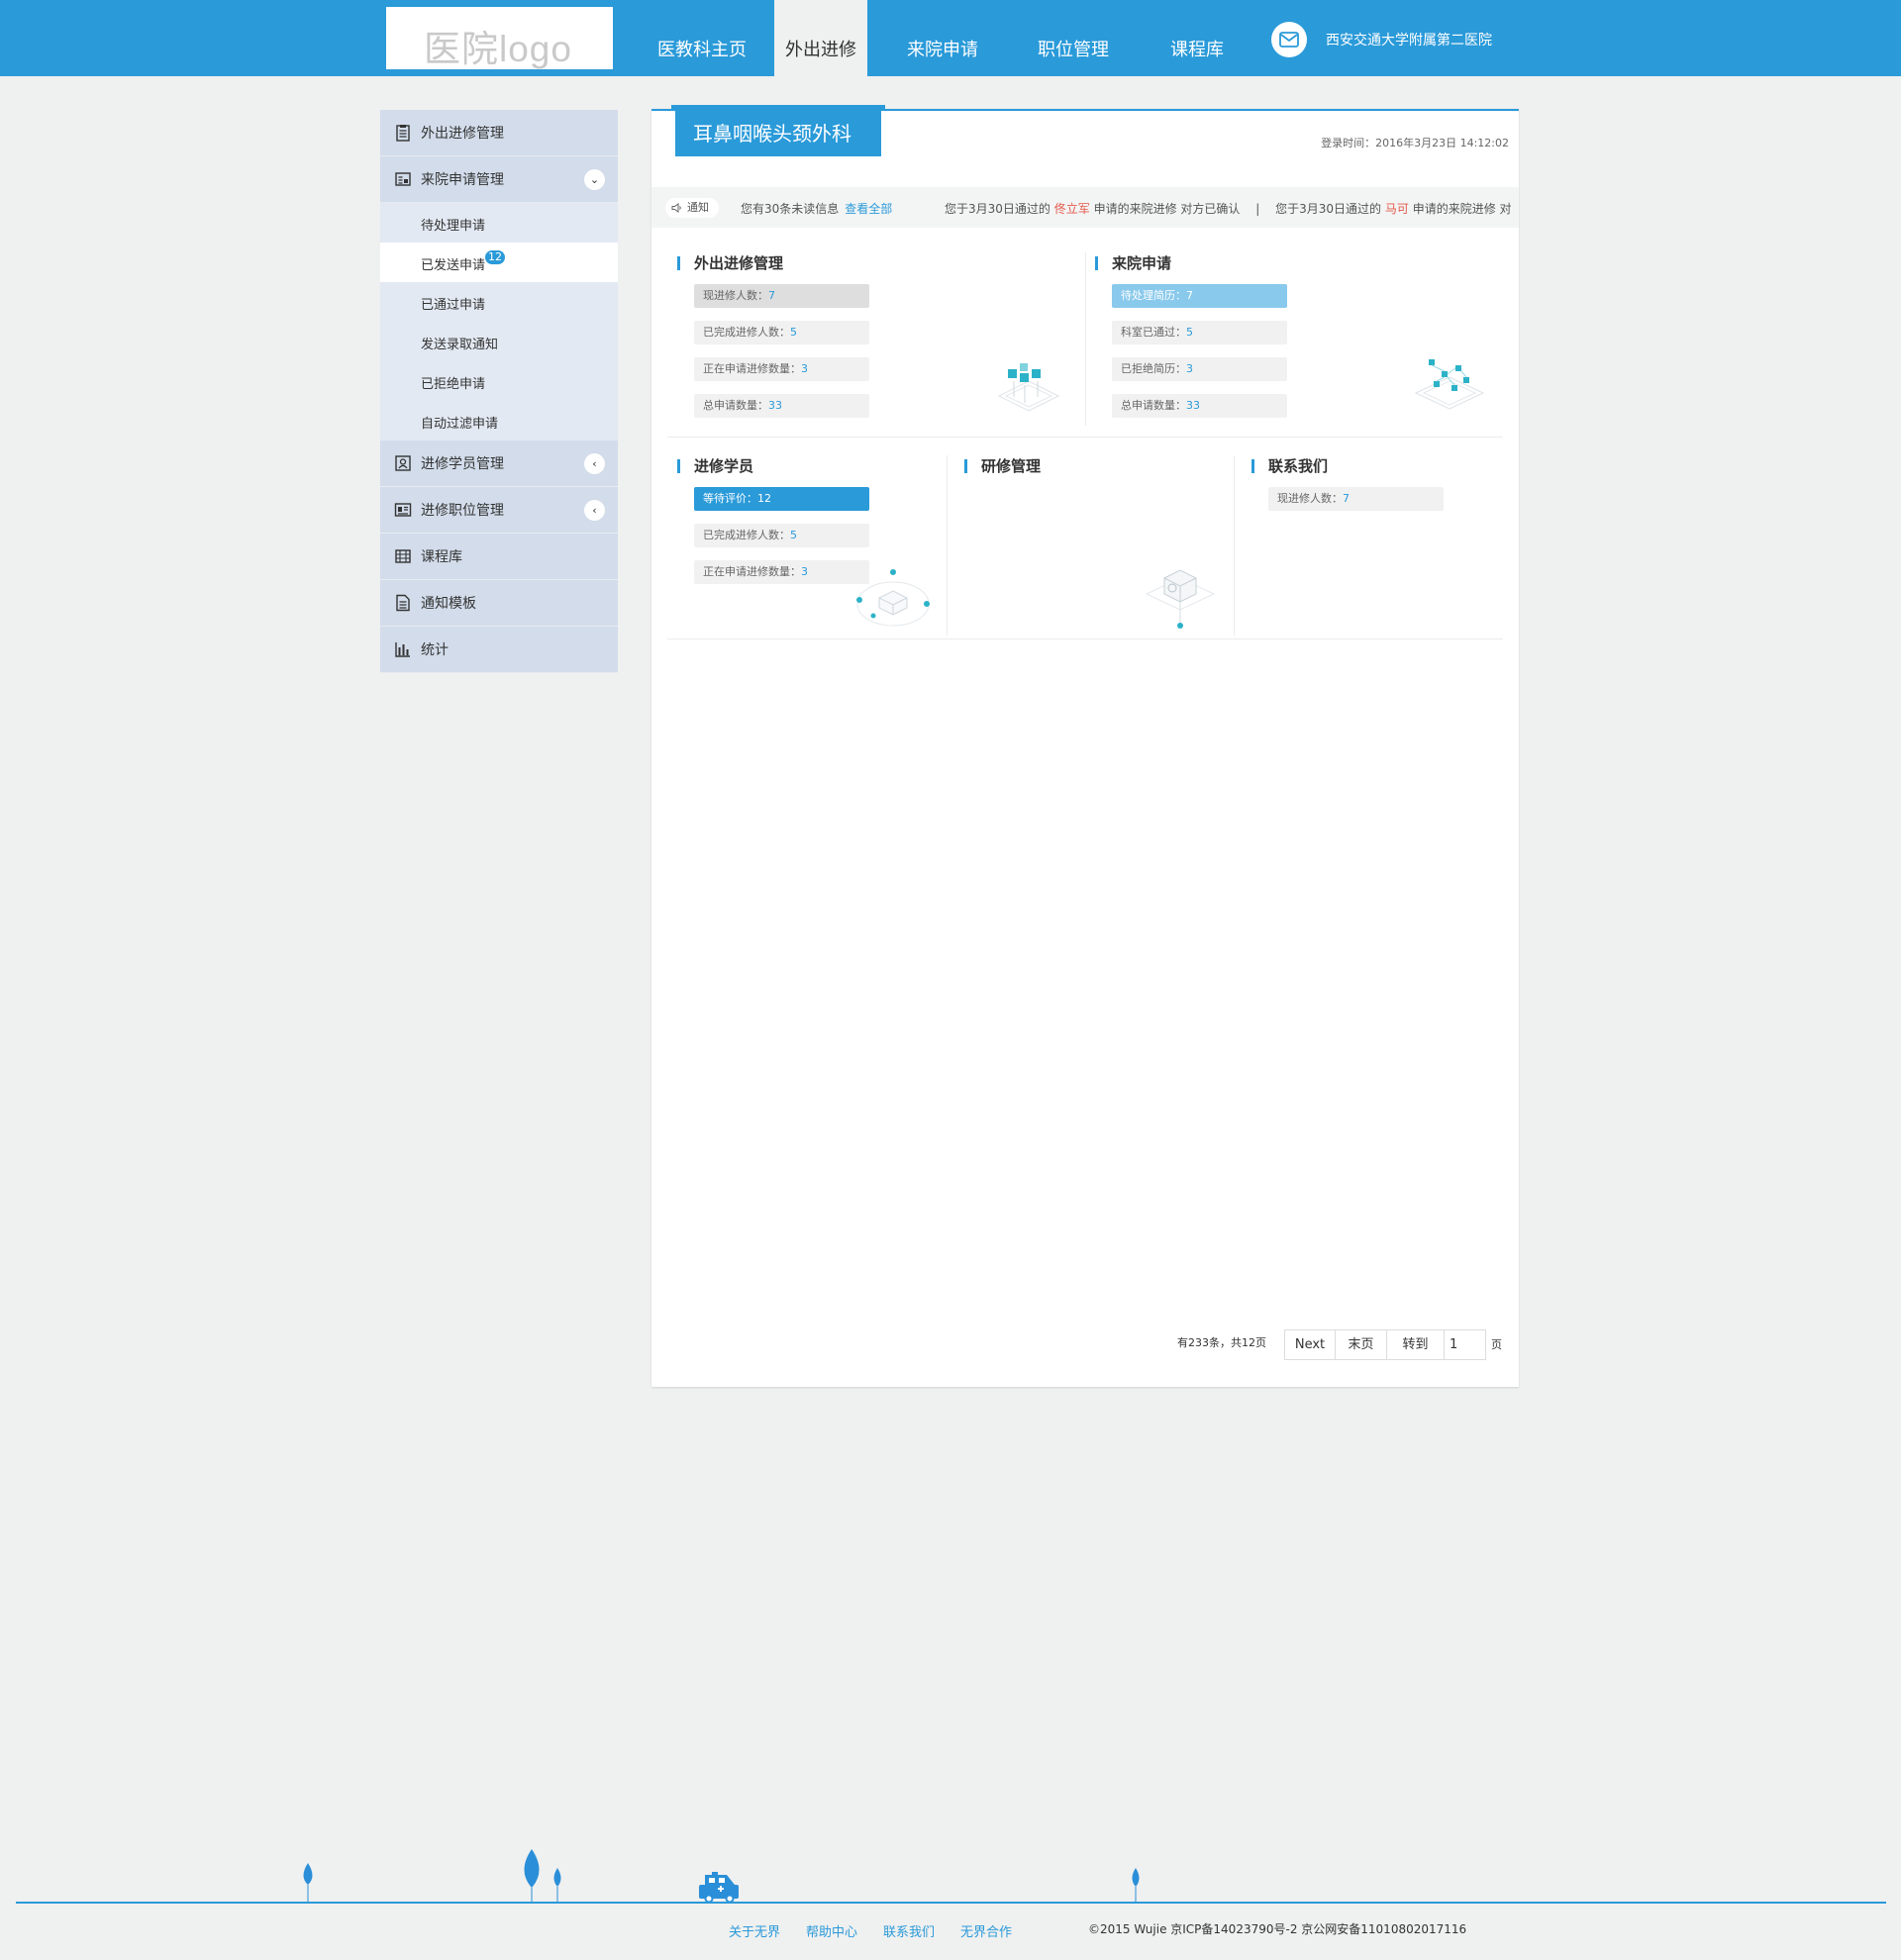 The height and width of the screenshot is (1960, 1901). I want to click on pager-info: 有233条，共12页, so click(1221, 1342).